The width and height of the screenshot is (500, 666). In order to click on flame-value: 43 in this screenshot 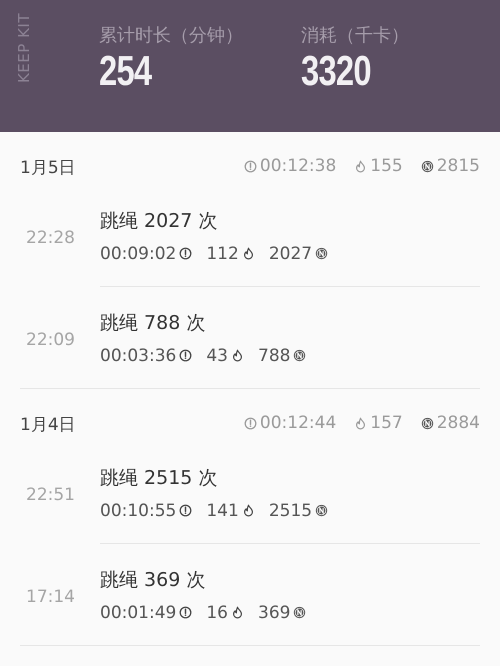, I will do `click(217, 356)`.